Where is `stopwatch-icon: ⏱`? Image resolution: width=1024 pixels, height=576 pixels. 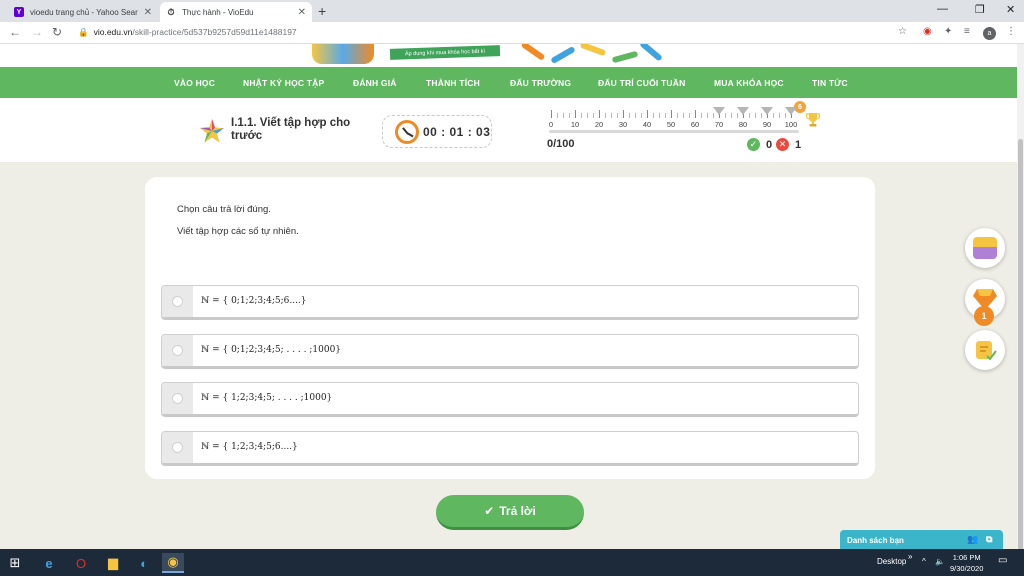 stopwatch-icon: ⏱ is located at coordinates (171, 11).